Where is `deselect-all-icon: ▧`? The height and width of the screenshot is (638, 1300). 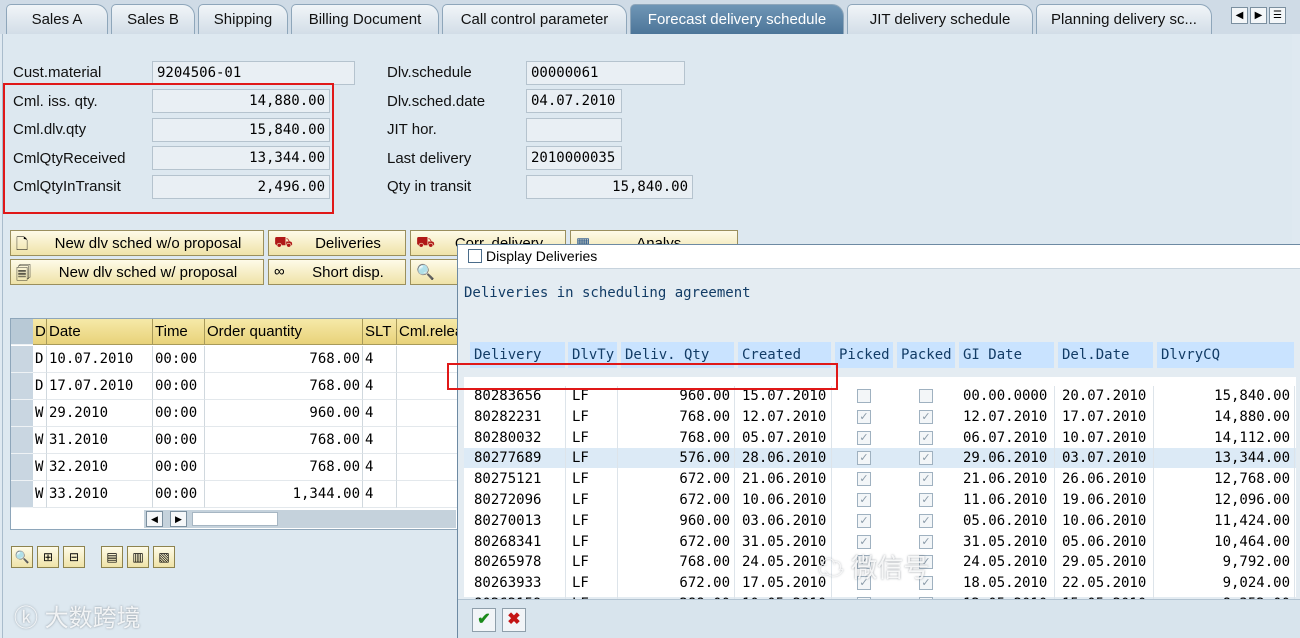 deselect-all-icon: ▧ is located at coordinates (164, 557).